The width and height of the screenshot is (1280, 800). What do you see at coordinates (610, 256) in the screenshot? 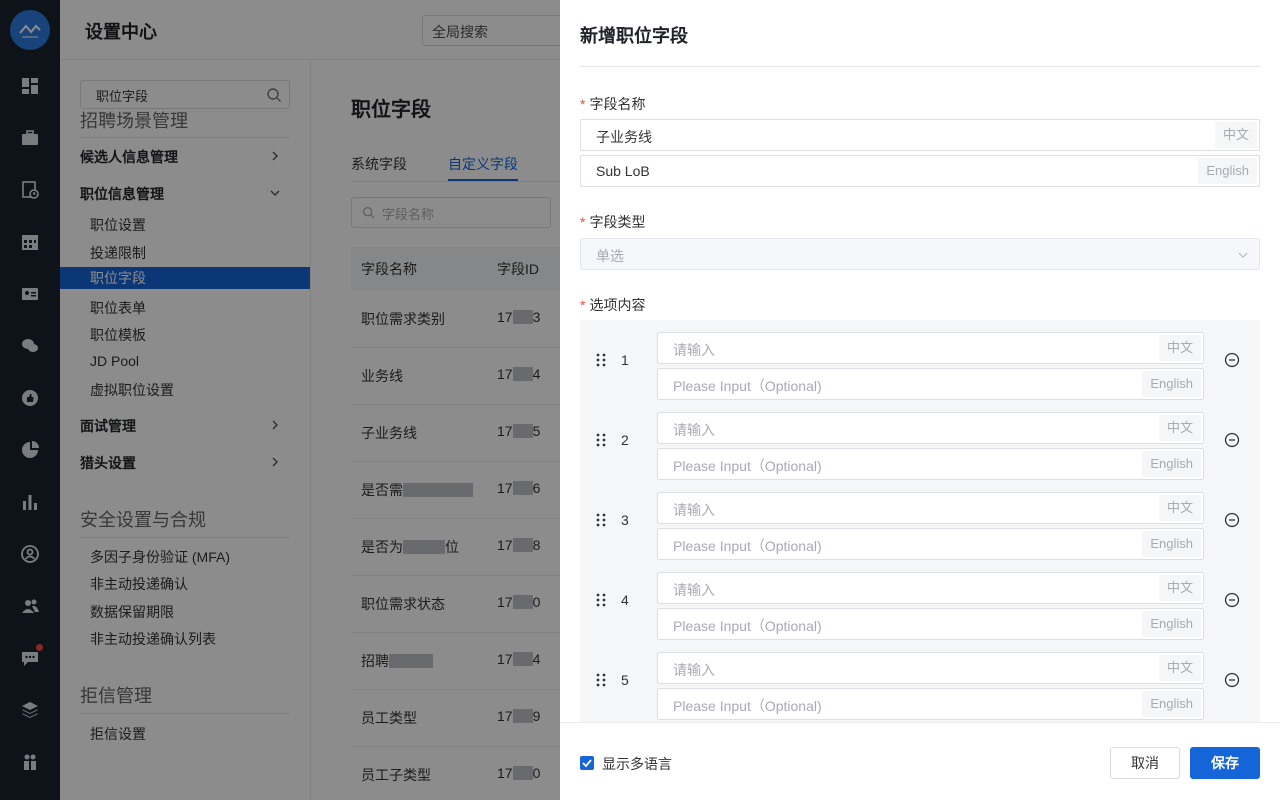
I see `field-type-value: 单选` at bounding box center [610, 256].